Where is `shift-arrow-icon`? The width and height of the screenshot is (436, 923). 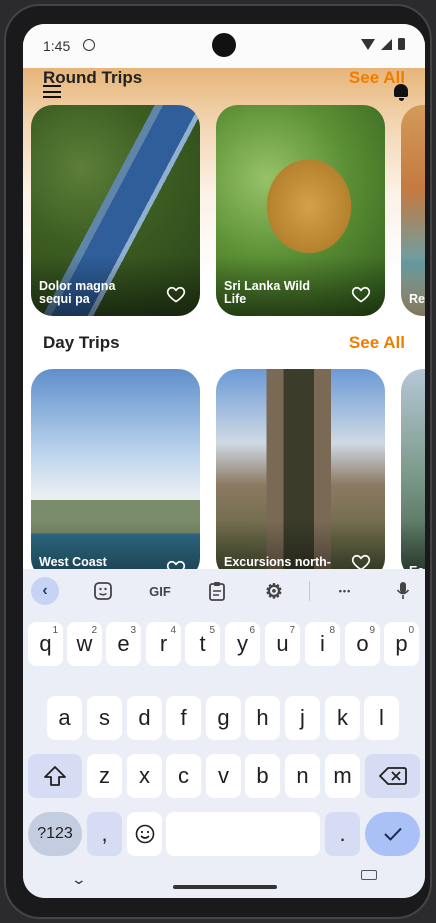
shift-arrow-icon is located at coordinates (55, 776).